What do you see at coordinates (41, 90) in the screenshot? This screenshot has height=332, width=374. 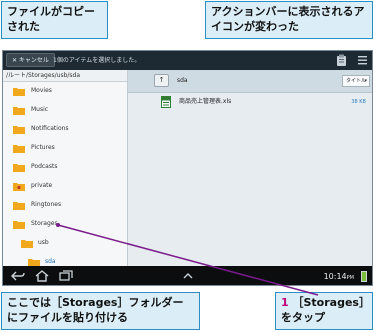 I see `tree-item-label: Movies` at bounding box center [41, 90].